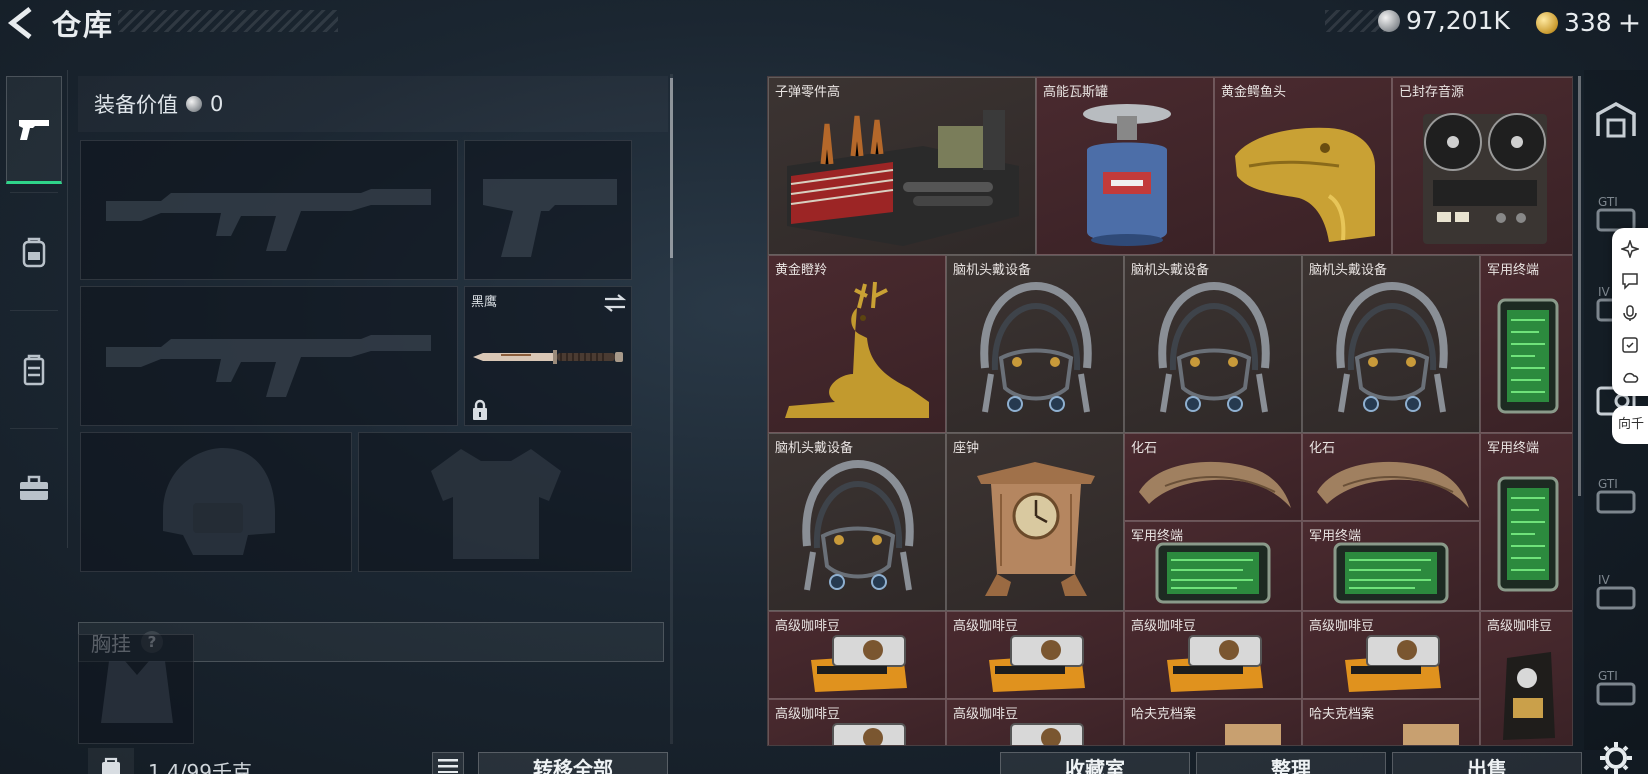 The width and height of the screenshot is (1648, 774). Describe the element at coordinates (1254, 92) in the screenshot. I see `item-name: 黄金鳄鱼头` at that location.